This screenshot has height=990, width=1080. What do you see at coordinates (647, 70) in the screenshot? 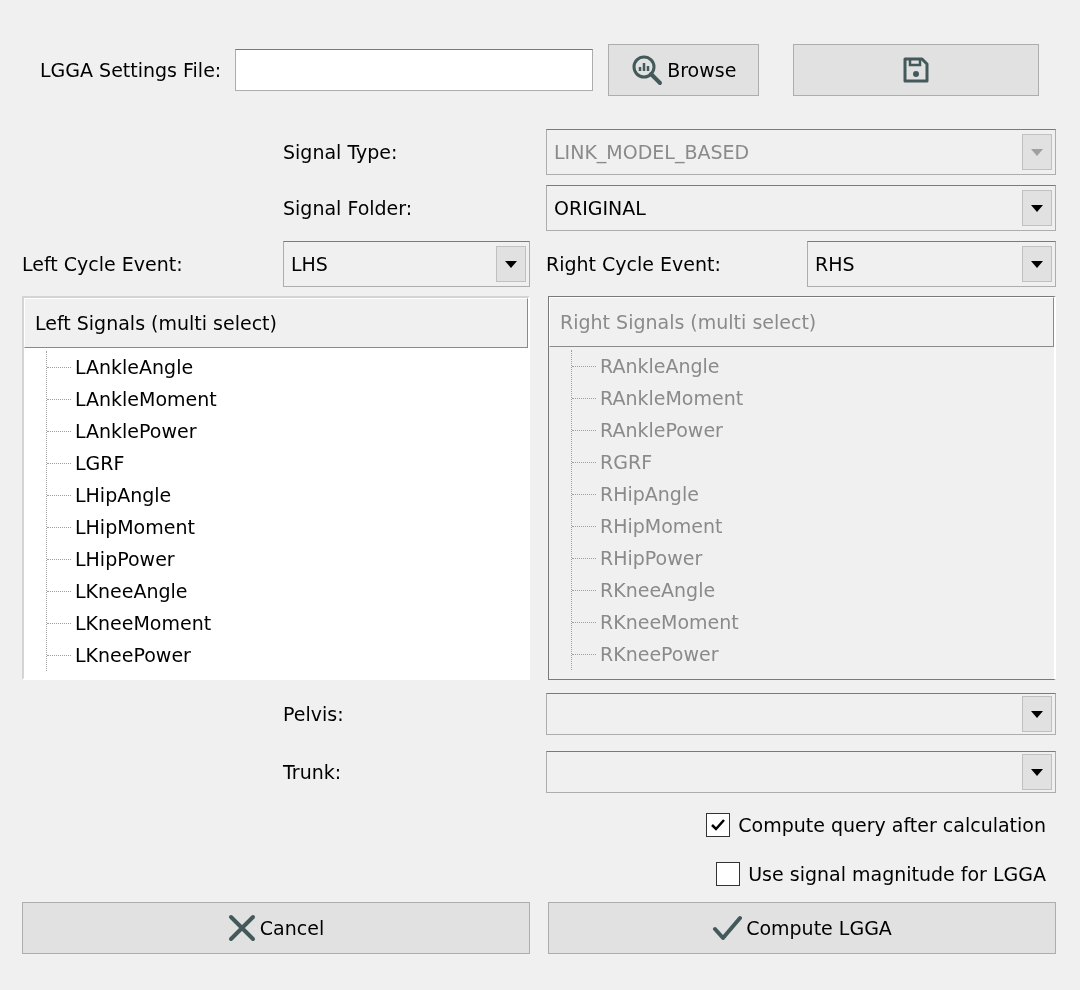
I see `search-icon` at bounding box center [647, 70].